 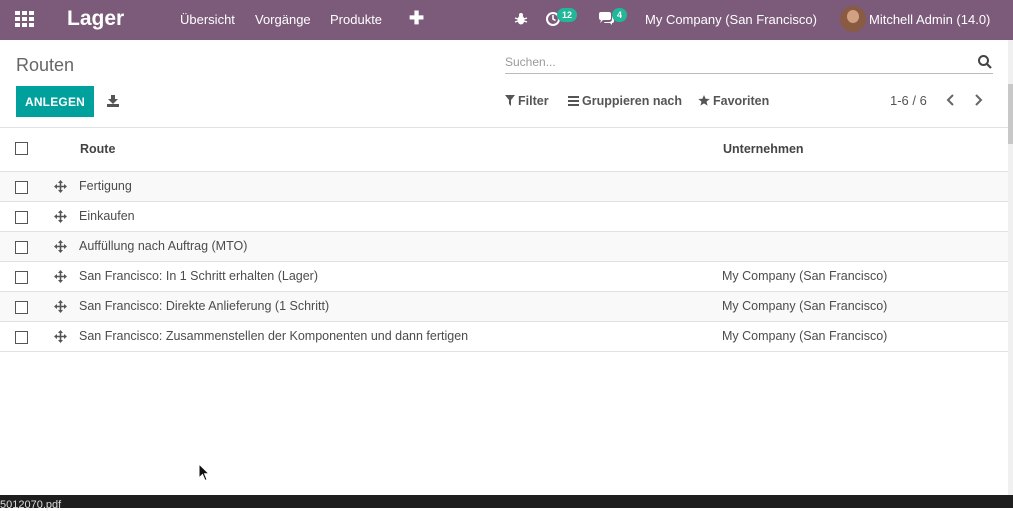 What do you see at coordinates (1010, 267) in the screenshot?
I see `scrollbar` at bounding box center [1010, 267].